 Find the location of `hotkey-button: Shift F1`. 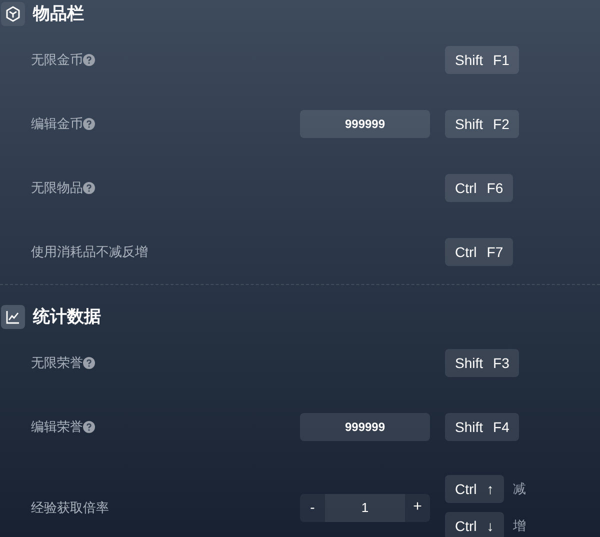

hotkey-button: Shift F1 is located at coordinates (482, 60).